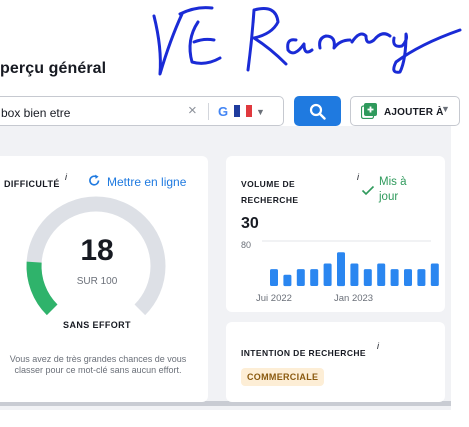  Describe the element at coordinates (274, 298) in the screenshot. I see `x-tick-label: Jui 2022` at that location.